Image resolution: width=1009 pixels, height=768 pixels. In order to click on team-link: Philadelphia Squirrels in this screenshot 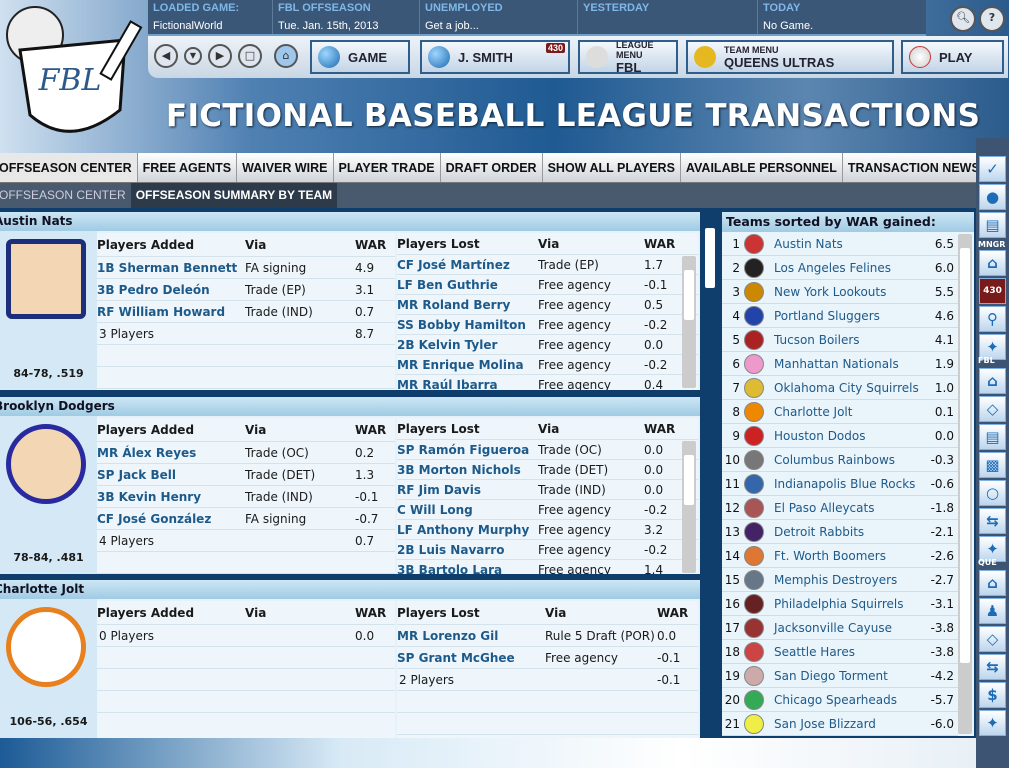, I will do `click(838, 604)`.